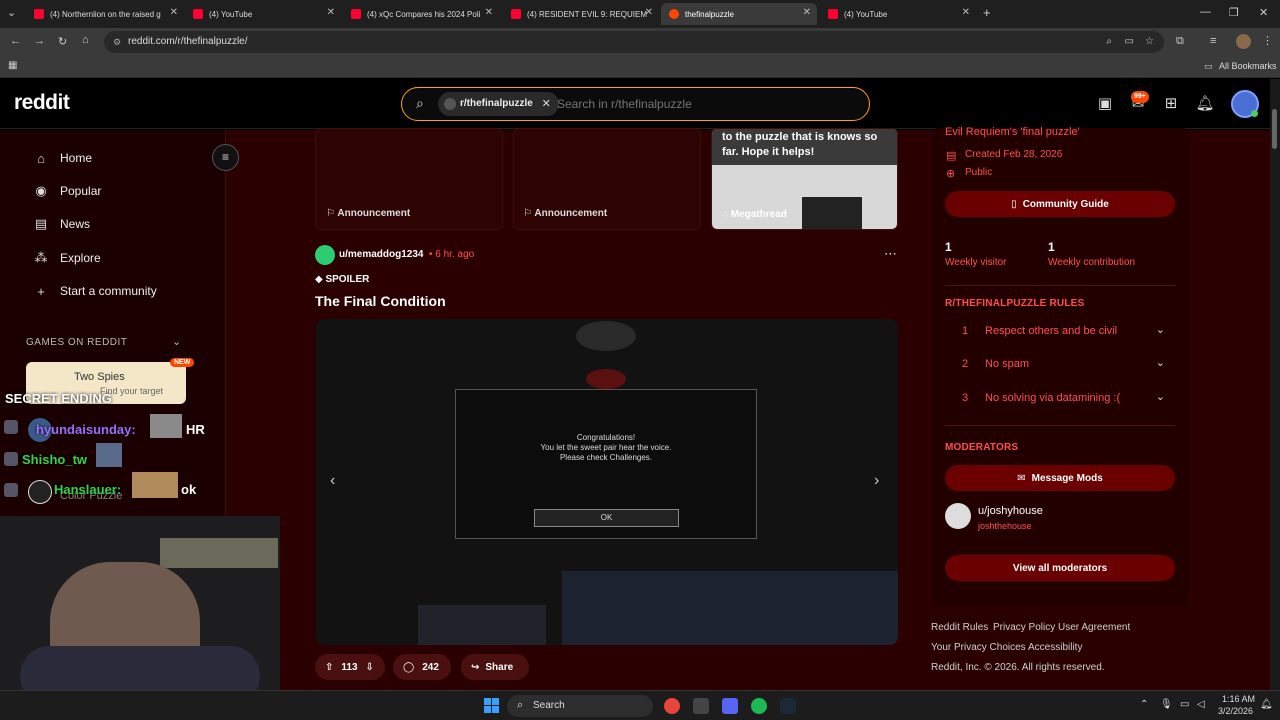 The height and width of the screenshot is (720, 1280). Describe the element at coordinates (381, 254) in the screenshot. I see `post-author: u/memaddog1234` at that location.